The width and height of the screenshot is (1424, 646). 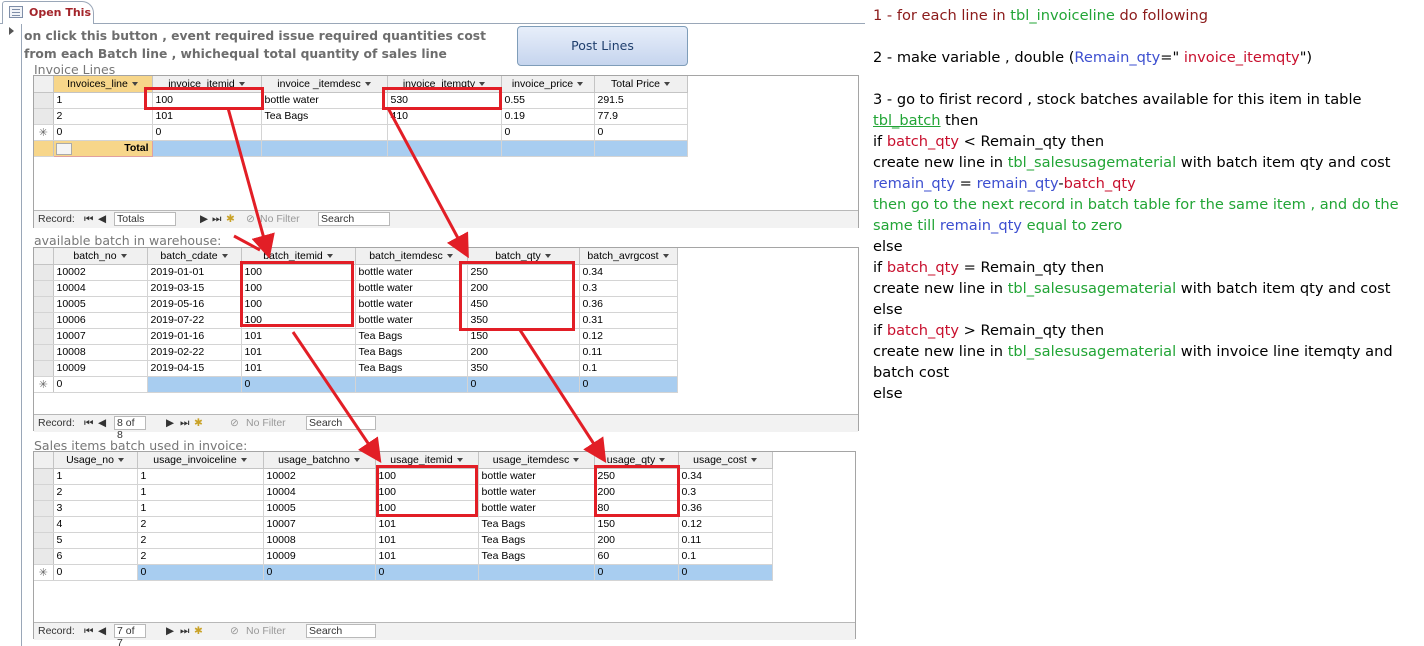 What do you see at coordinates (548, 84) in the screenshot?
I see `column-header: invoice_price` at bounding box center [548, 84].